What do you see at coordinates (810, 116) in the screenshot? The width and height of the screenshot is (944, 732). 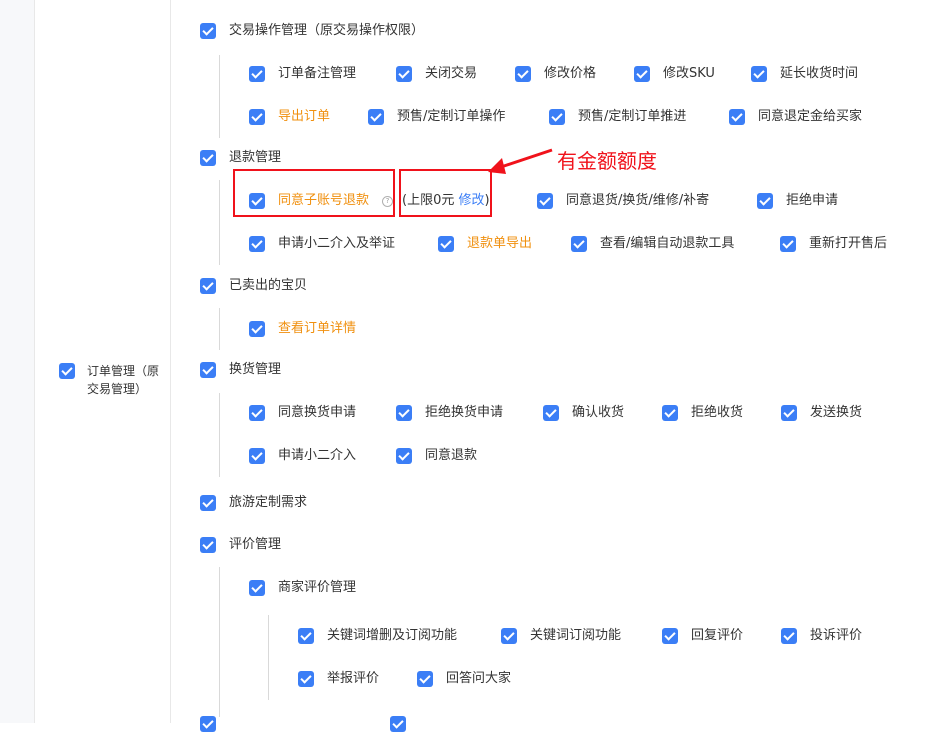 I see `trade-item-label: 同意退定金给买家` at bounding box center [810, 116].